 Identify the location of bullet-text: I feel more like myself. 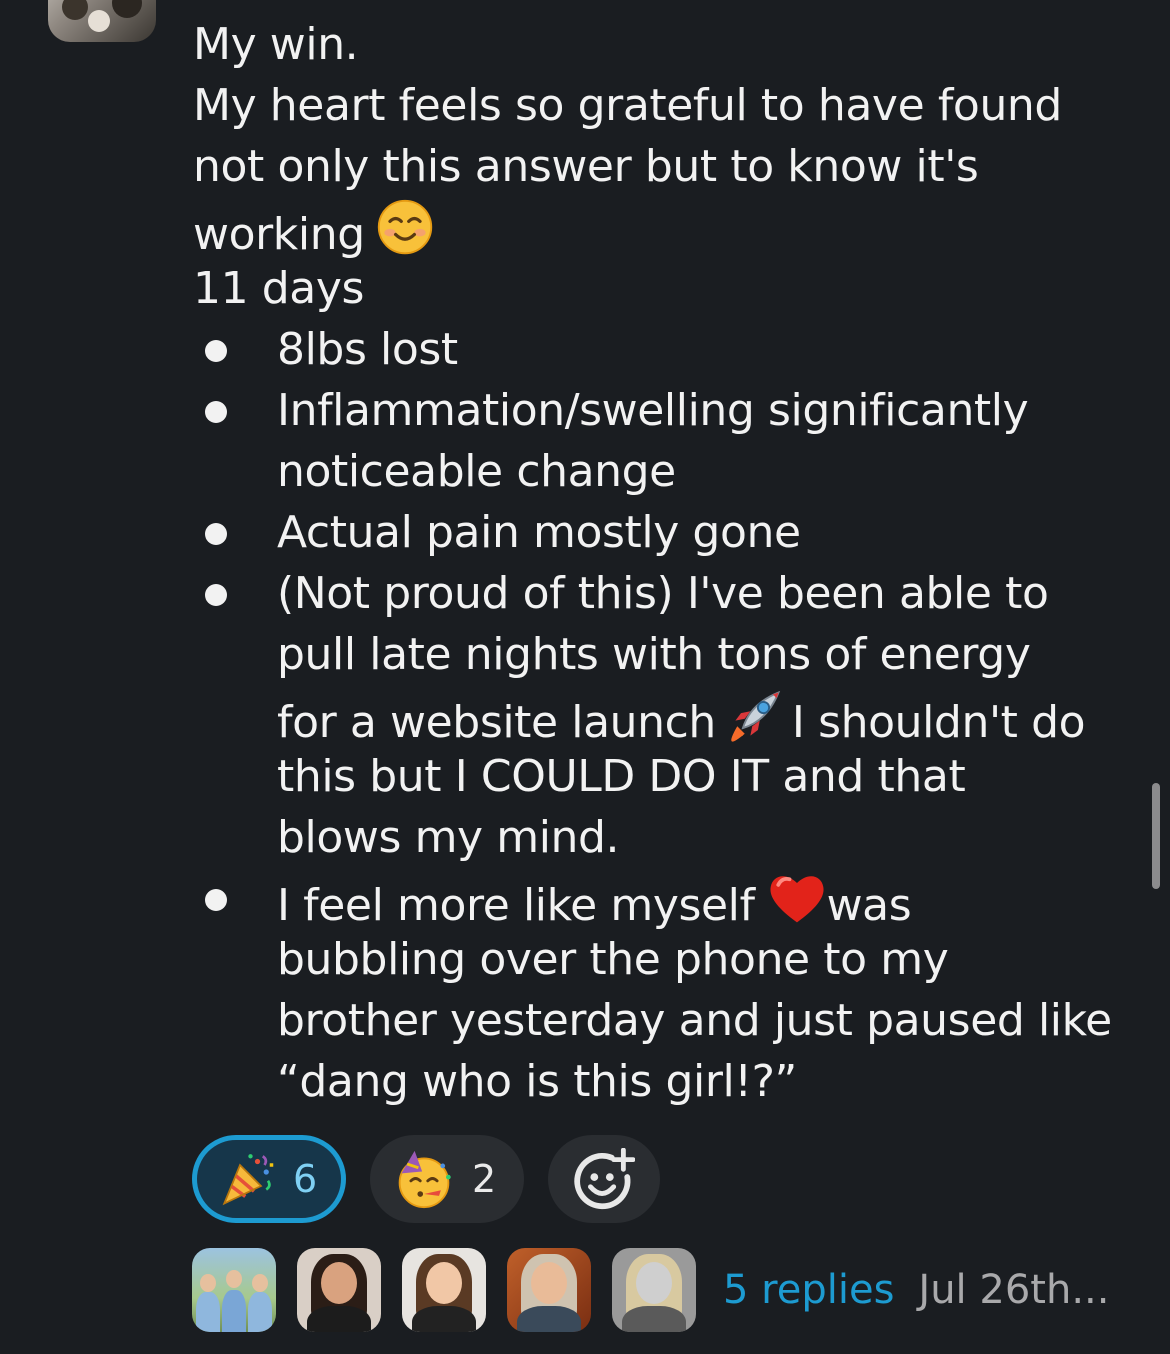
(516, 905).